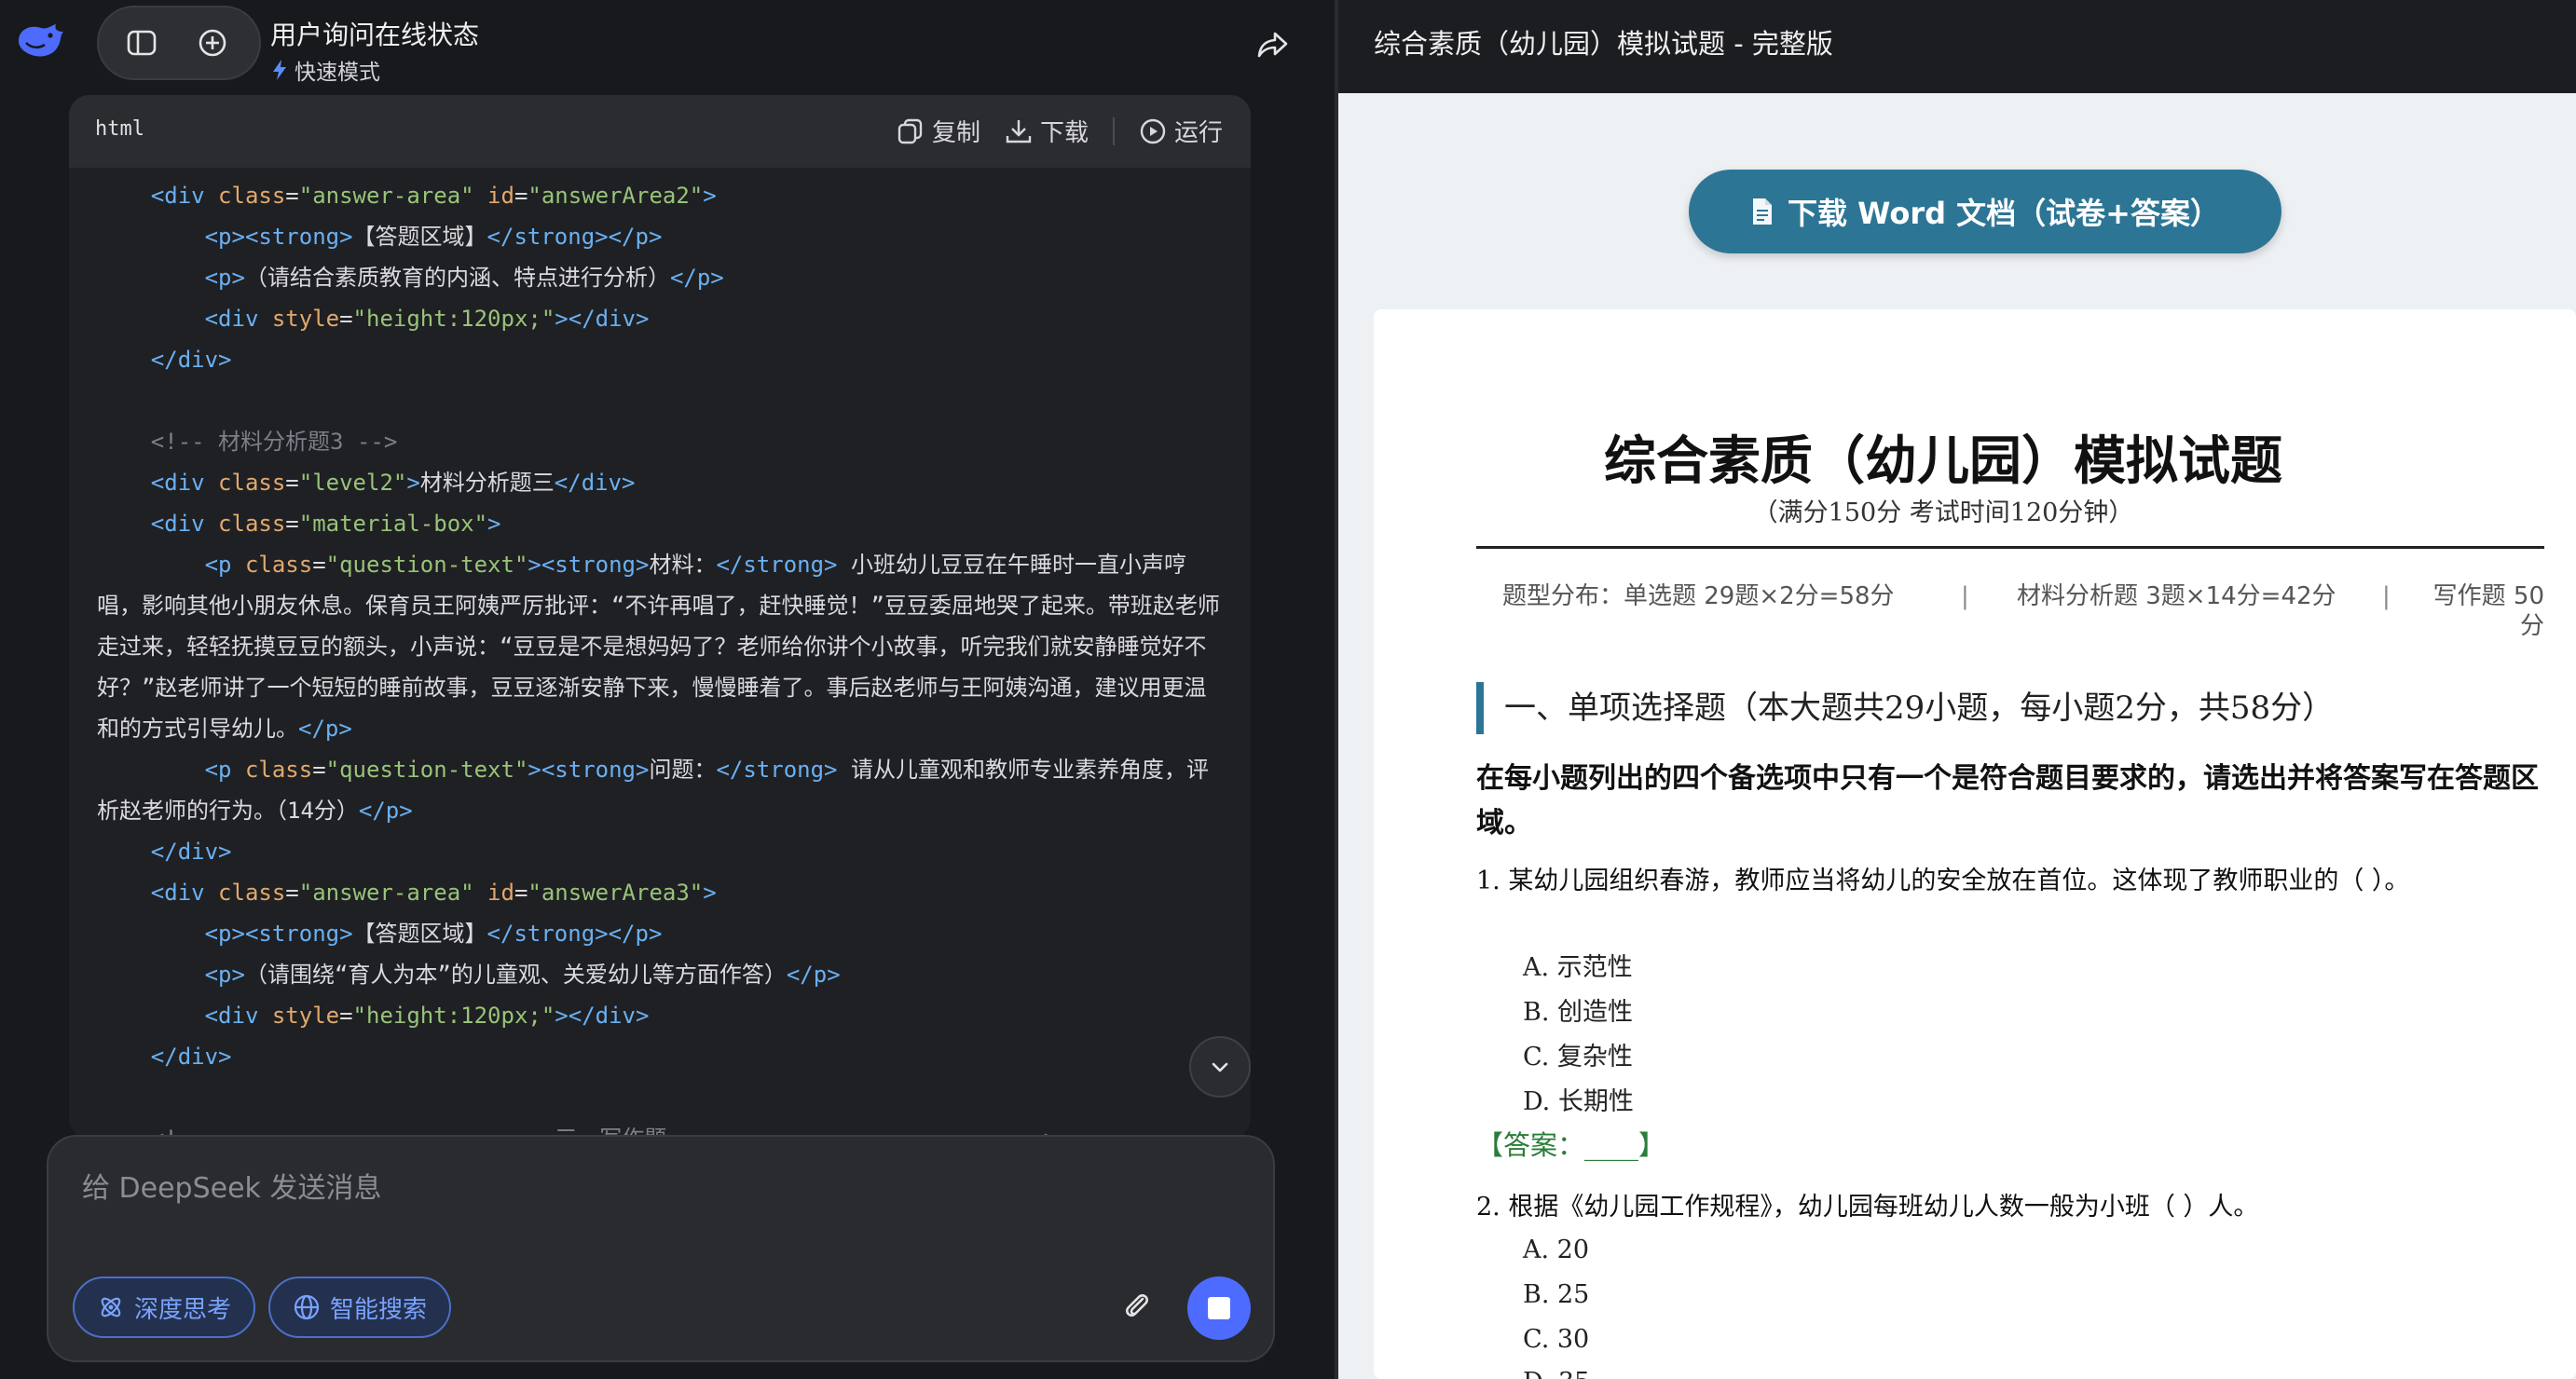 The image size is (2576, 1379). What do you see at coordinates (667, 47) in the screenshot?
I see `chat-topbar: 用户询问在线状态 快速模式` at bounding box center [667, 47].